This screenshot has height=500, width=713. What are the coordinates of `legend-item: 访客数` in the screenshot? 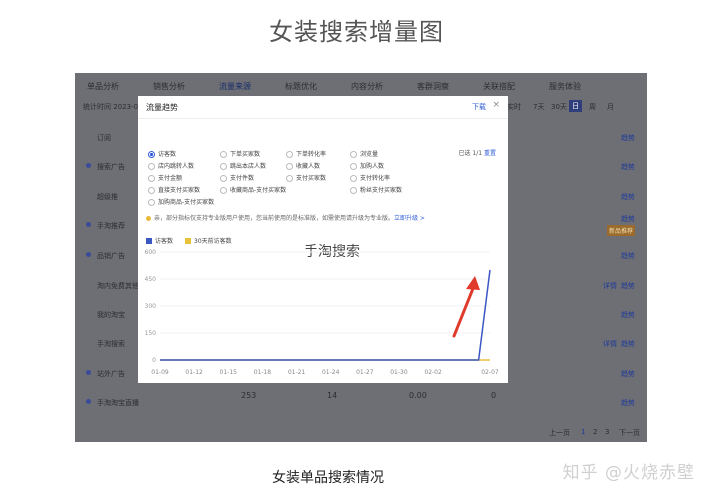 It's located at (159, 240).